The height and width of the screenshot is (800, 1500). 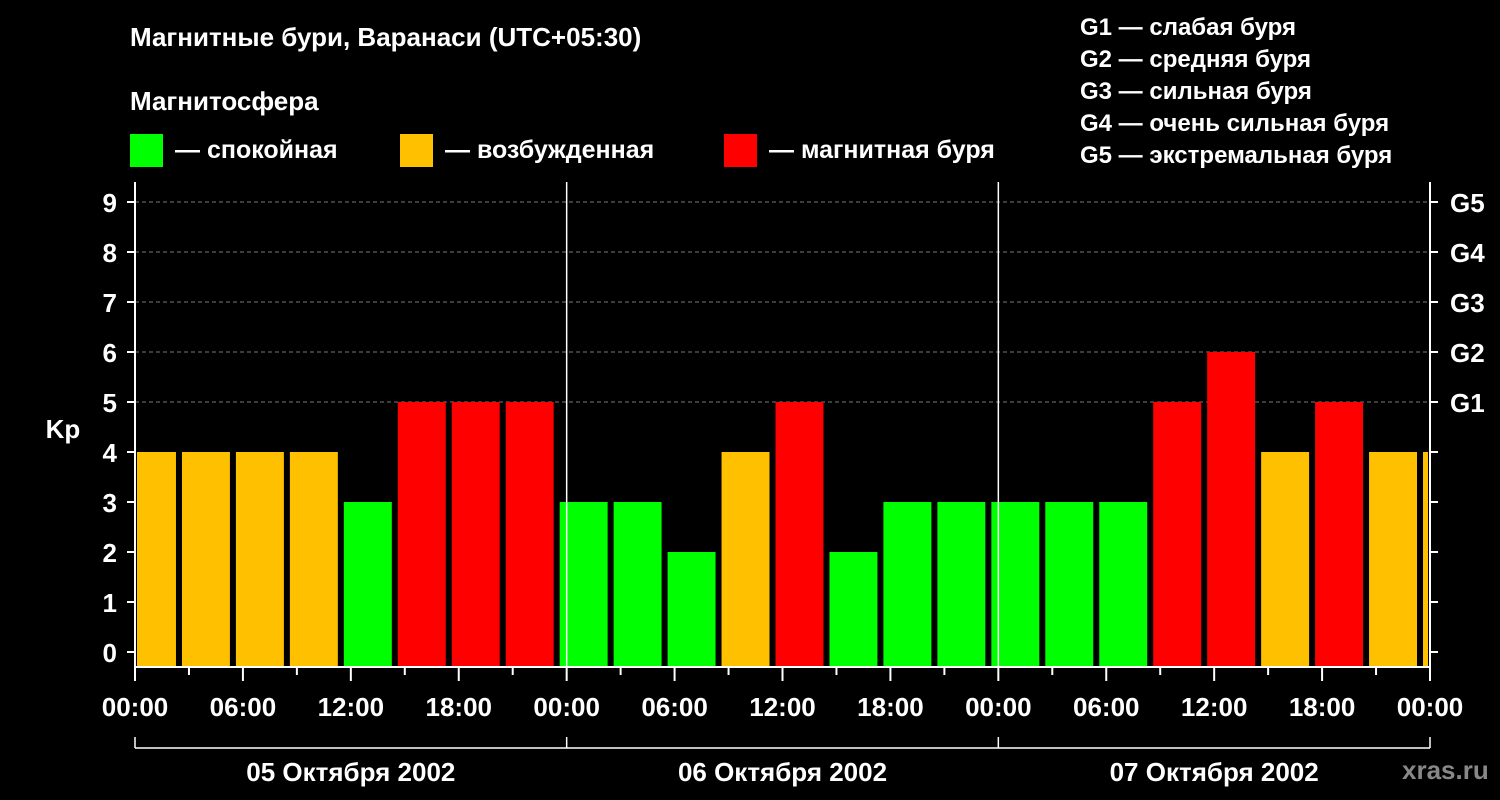 I want to click on g-tick-label: G4, so click(x=1467, y=253).